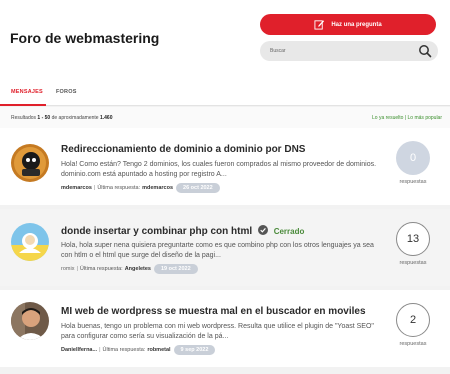  I want to click on author-link: mdemarcos, so click(76, 188).